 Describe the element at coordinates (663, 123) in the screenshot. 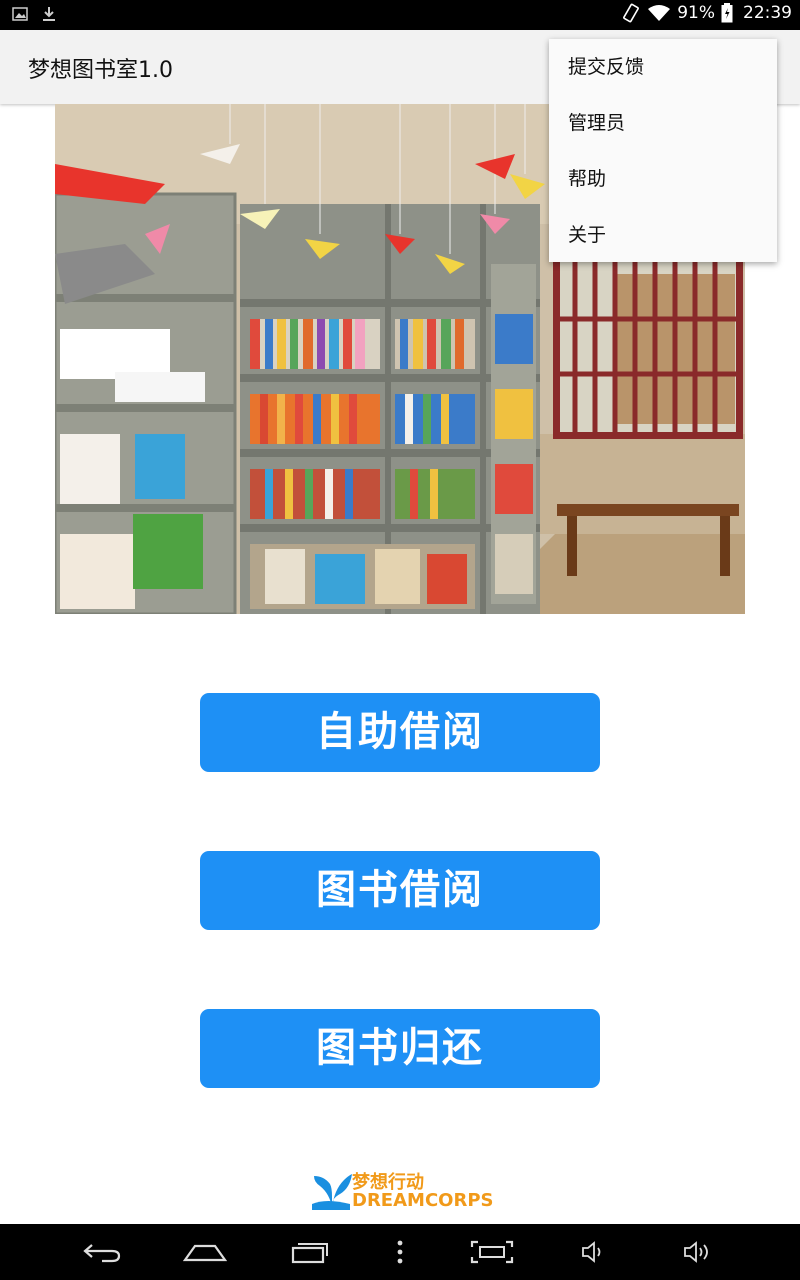

I see `menu-item-admin: 管理员` at that location.